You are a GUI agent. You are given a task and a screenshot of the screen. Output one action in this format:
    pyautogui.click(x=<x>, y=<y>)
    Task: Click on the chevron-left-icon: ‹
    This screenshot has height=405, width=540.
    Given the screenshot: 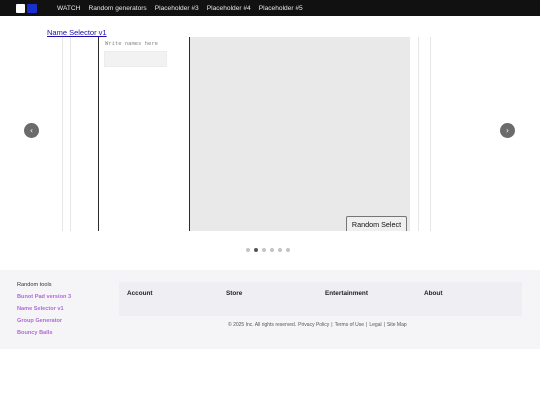 What is the action you would take?
    pyautogui.click(x=31, y=130)
    